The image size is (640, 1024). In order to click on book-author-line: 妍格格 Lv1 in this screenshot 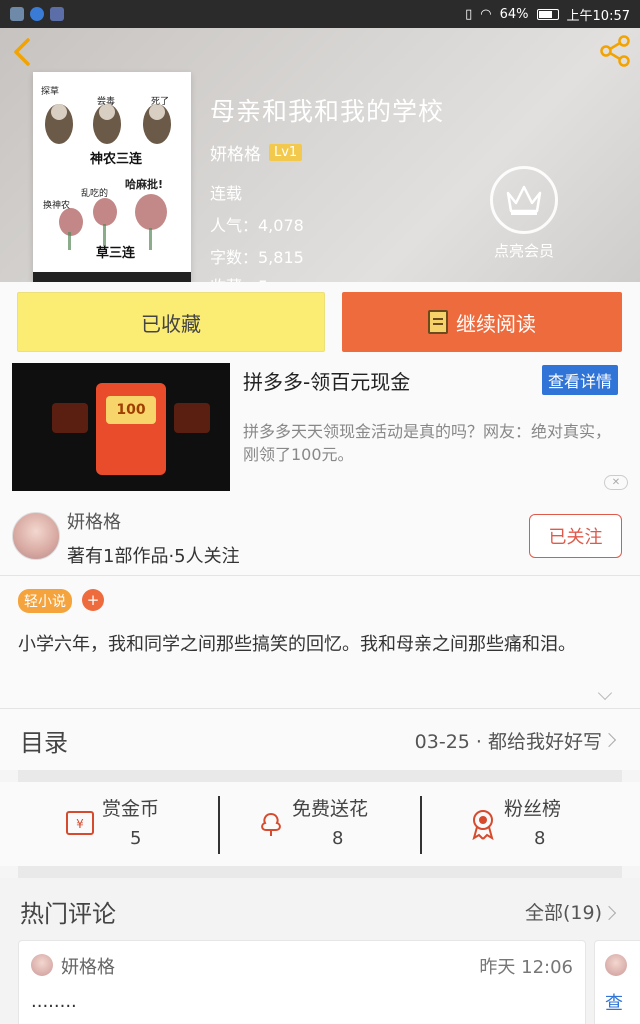, I will do `click(256, 152)`.